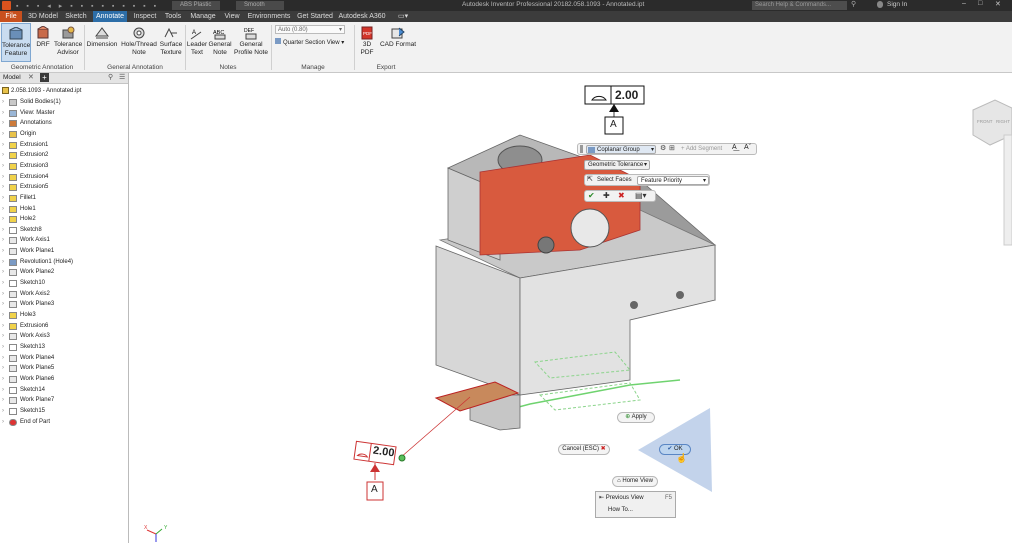 This screenshot has height=543, width=1012. Describe the element at coordinates (315, 16) in the screenshot. I see `tab-get-started: Get Started` at that location.